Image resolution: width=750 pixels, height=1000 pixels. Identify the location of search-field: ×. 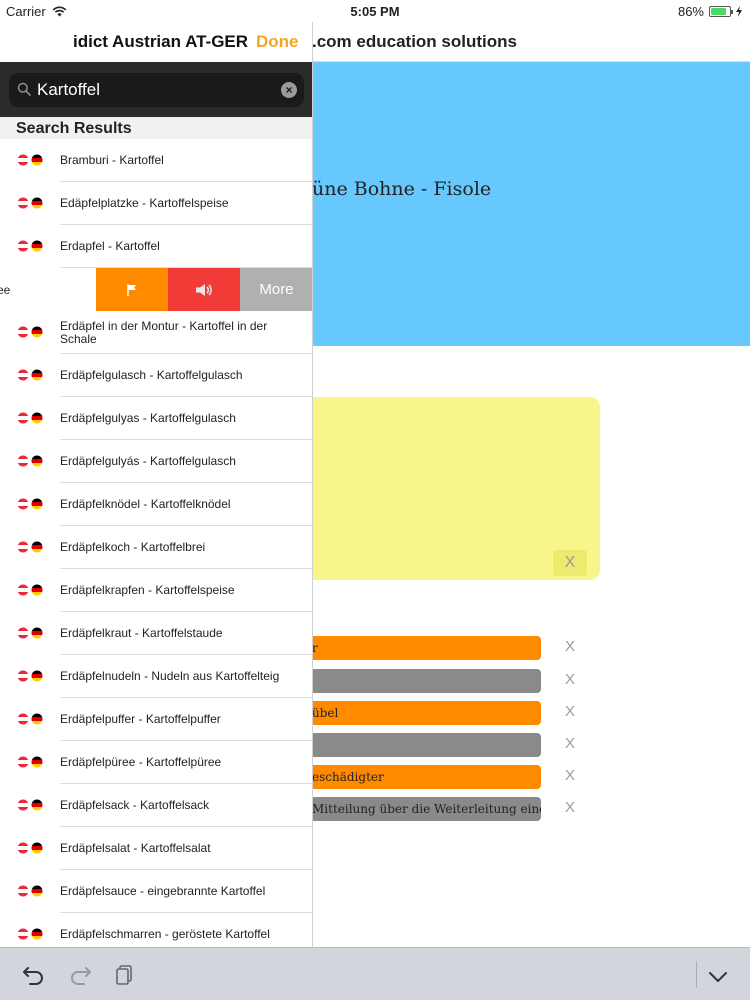
(156, 90).